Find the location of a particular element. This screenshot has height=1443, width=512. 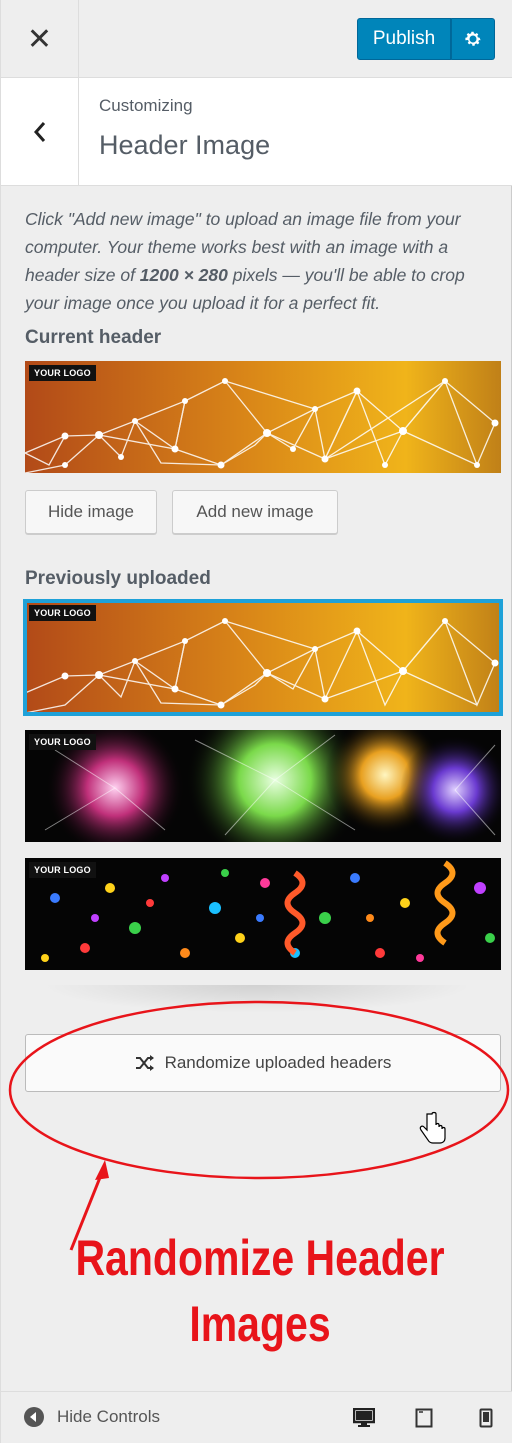

breadcrumb: Customizing is located at coordinates (146, 105).